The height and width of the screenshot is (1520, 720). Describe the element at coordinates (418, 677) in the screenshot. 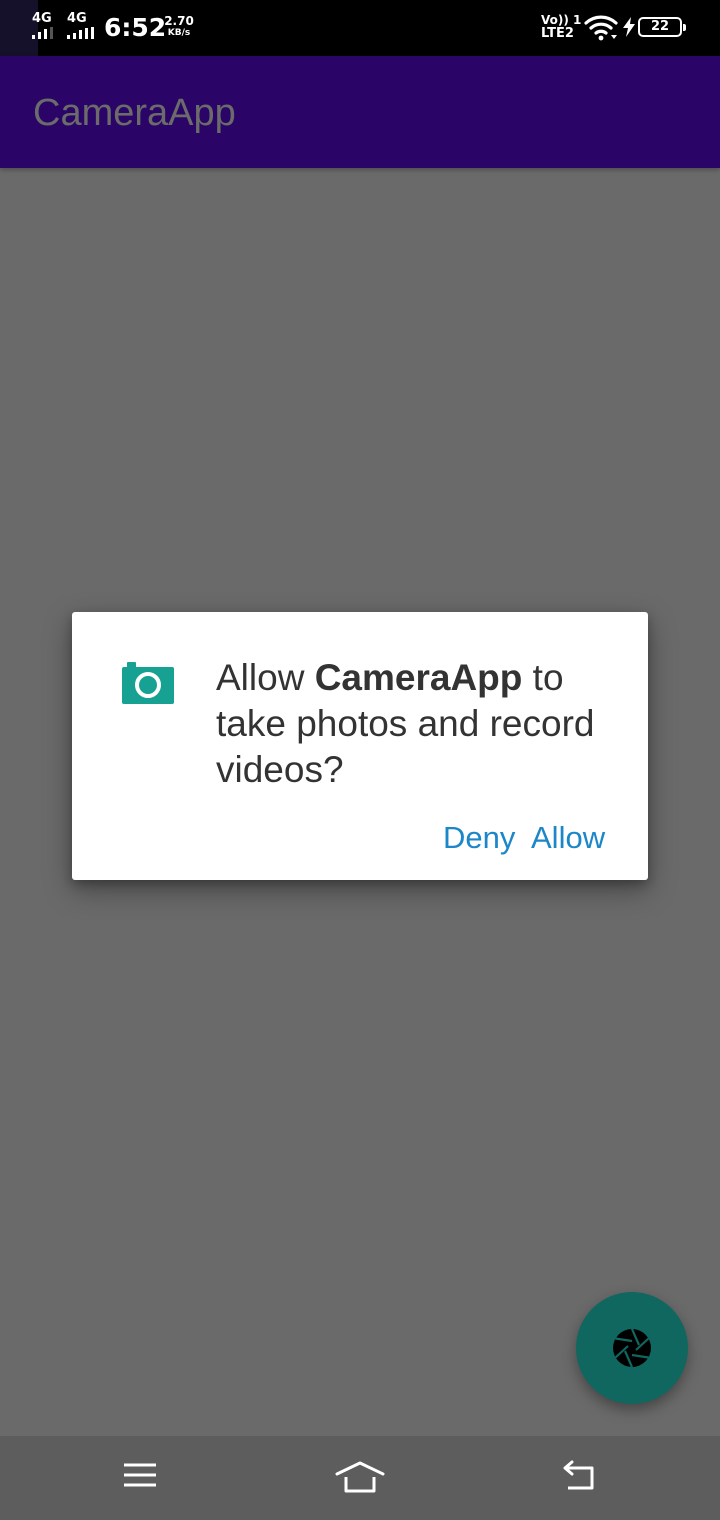

I see `dialog-message-app-name: CameraApp` at that location.